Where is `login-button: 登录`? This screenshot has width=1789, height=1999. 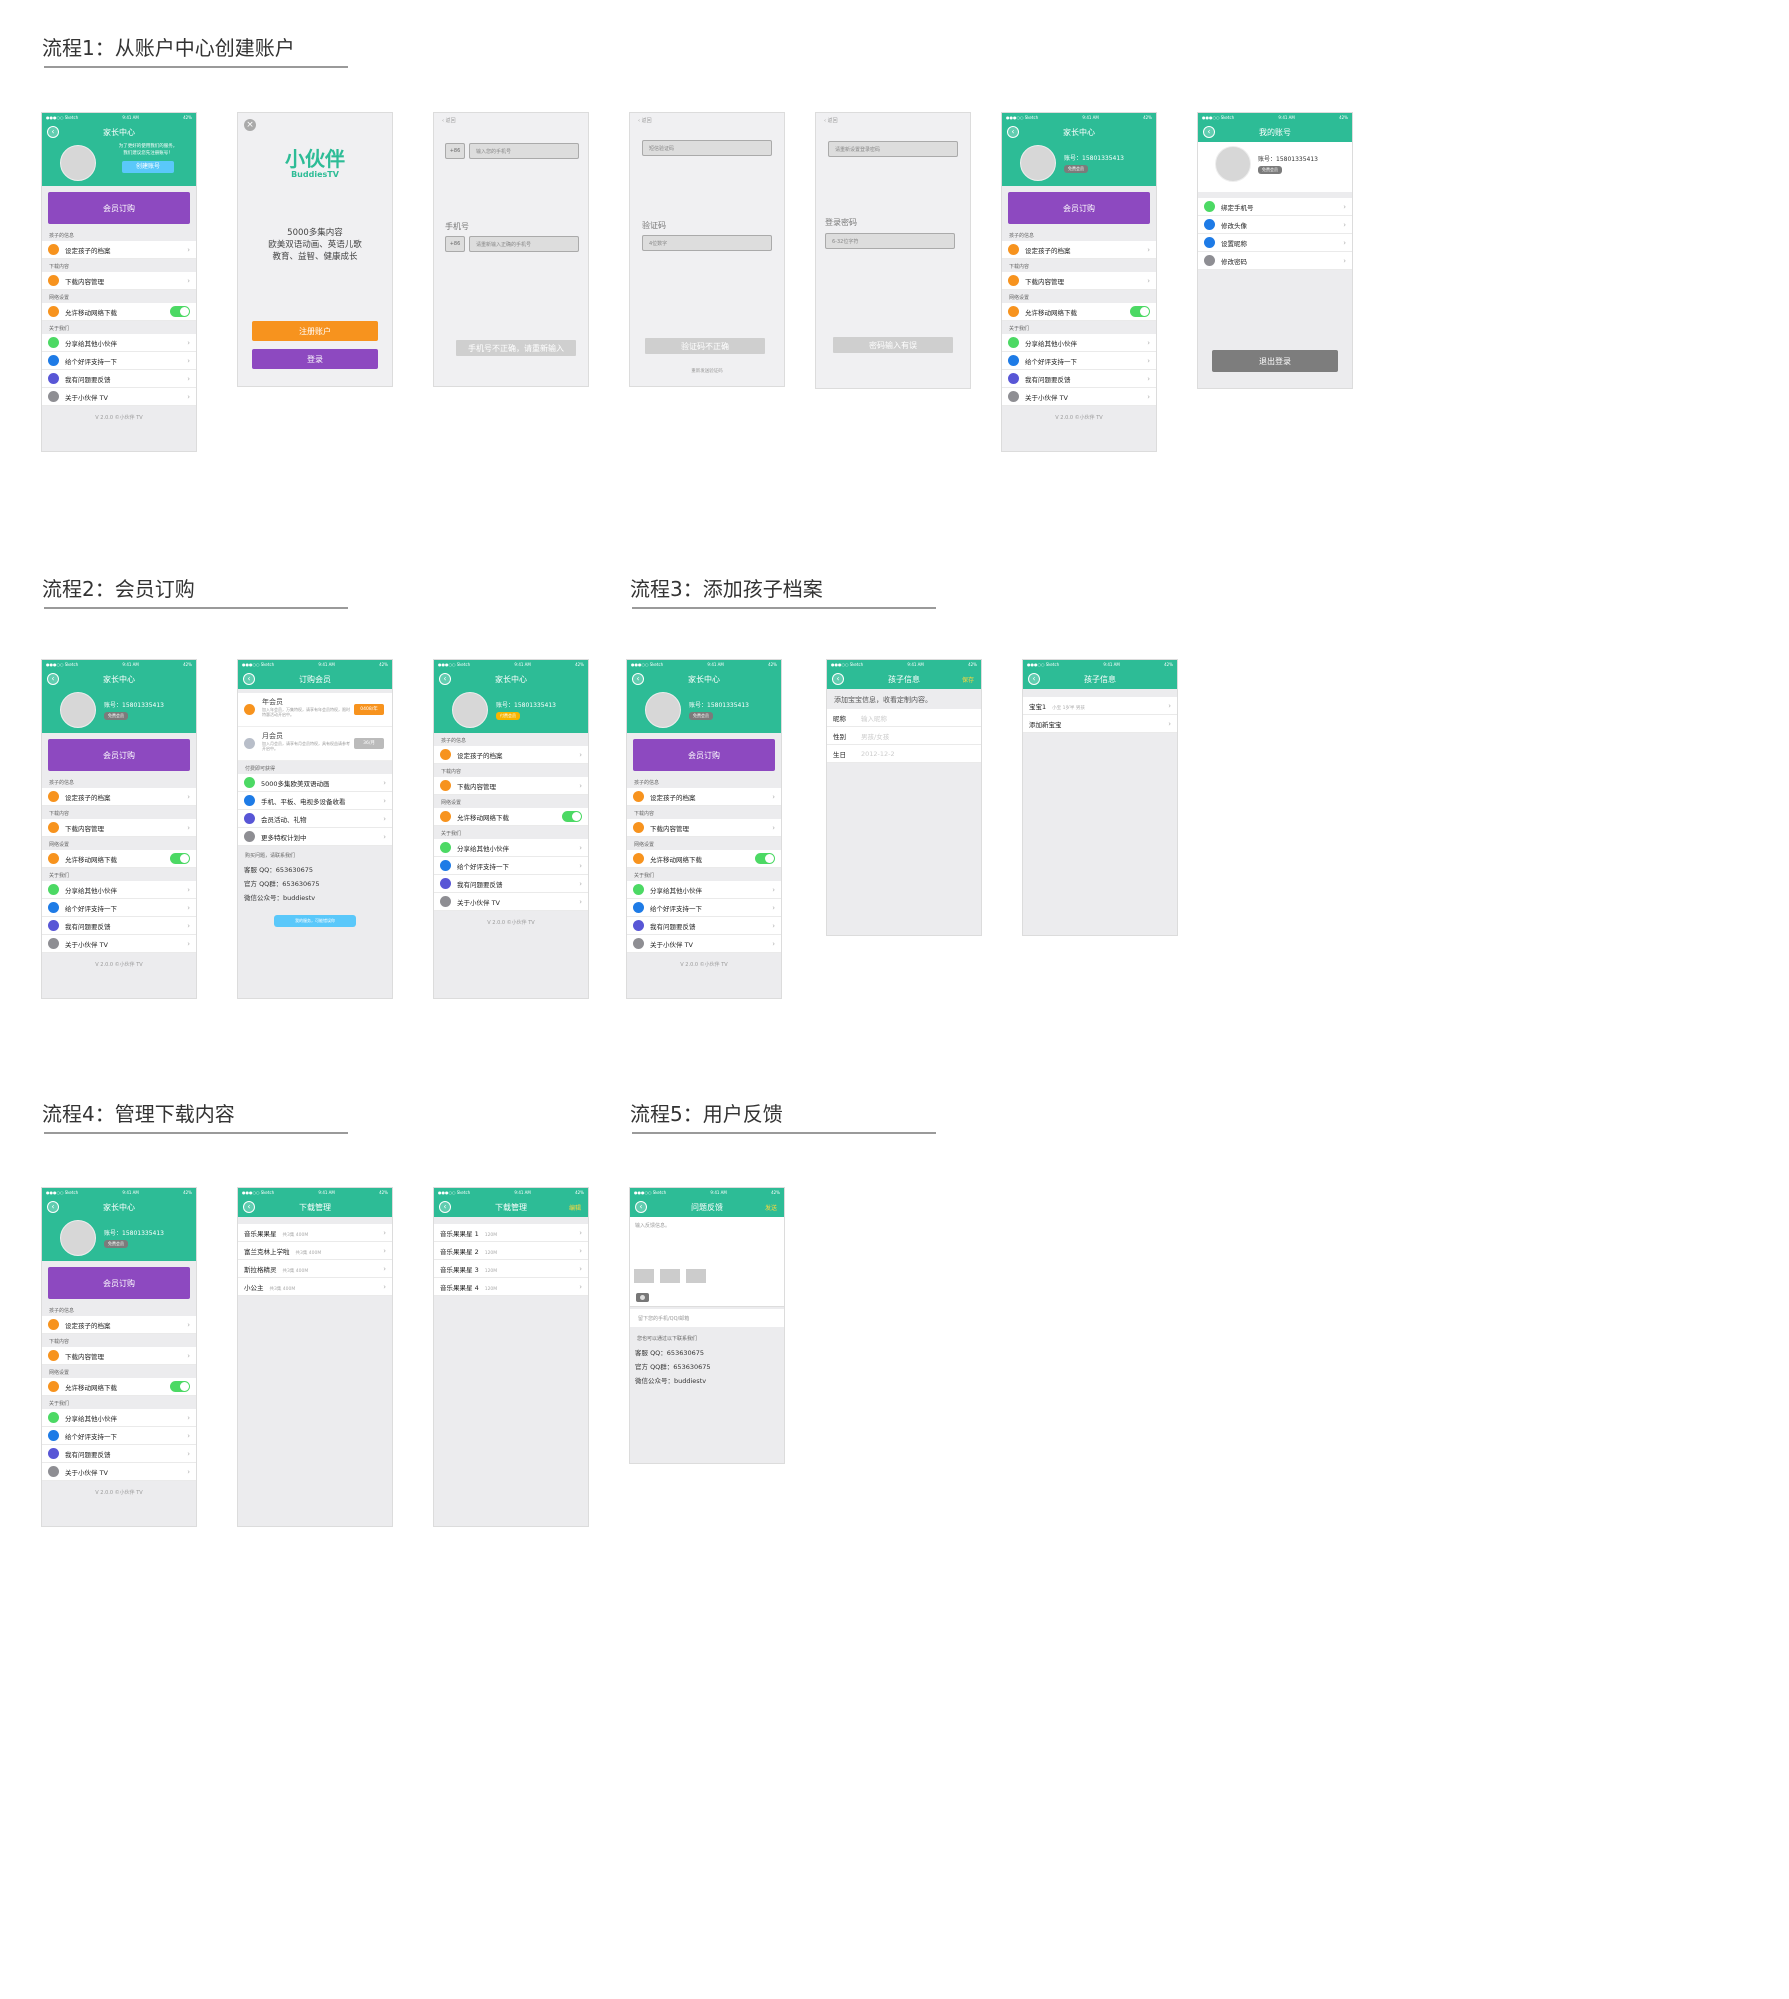 login-button: 登录 is located at coordinates (315, 359).